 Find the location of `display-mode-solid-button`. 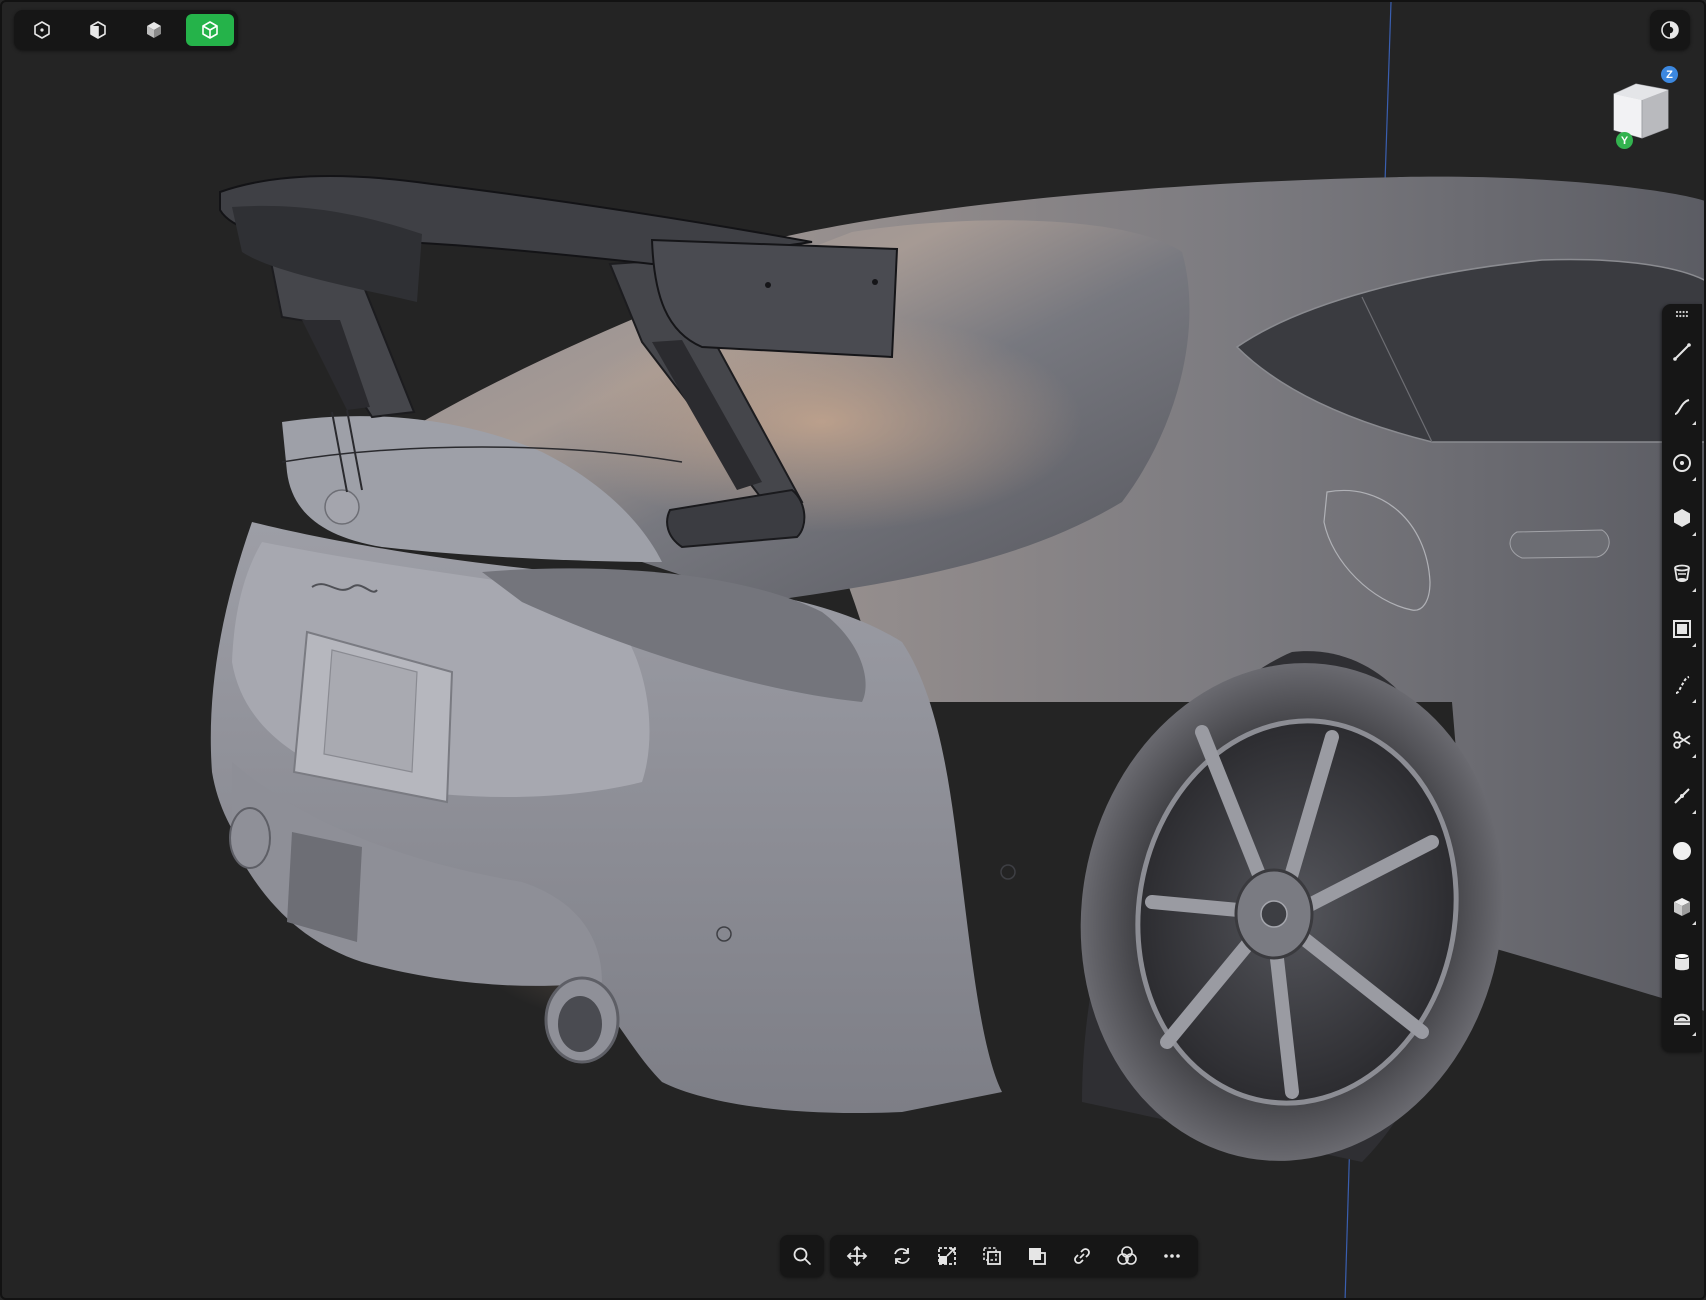

display-mode-solid-button is located at coordinates (154, 30).